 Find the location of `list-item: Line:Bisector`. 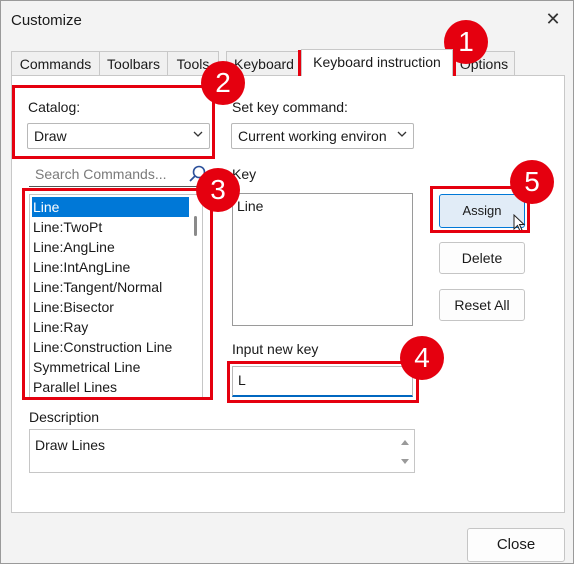

list-item: Line:Bisector is located at coordinates (110, 307).